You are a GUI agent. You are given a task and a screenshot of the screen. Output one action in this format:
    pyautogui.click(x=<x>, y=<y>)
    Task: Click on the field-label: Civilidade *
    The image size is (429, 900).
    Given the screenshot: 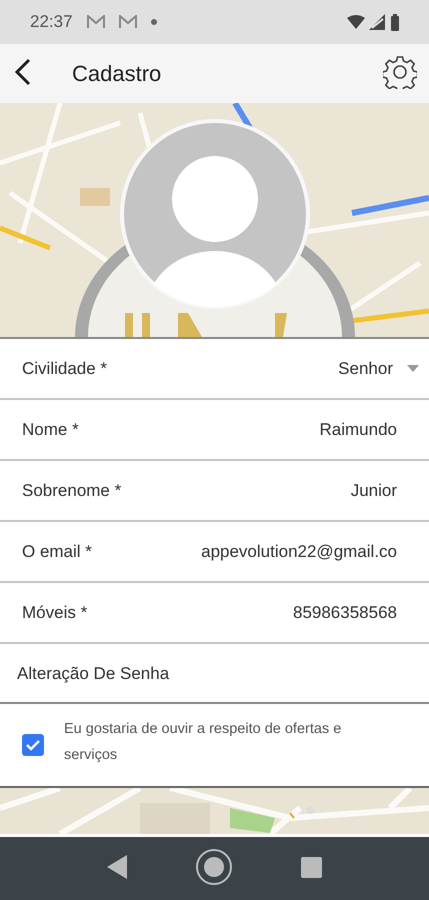 What is the action you would take?
    pyautogui.click(x=65, y=368)
    